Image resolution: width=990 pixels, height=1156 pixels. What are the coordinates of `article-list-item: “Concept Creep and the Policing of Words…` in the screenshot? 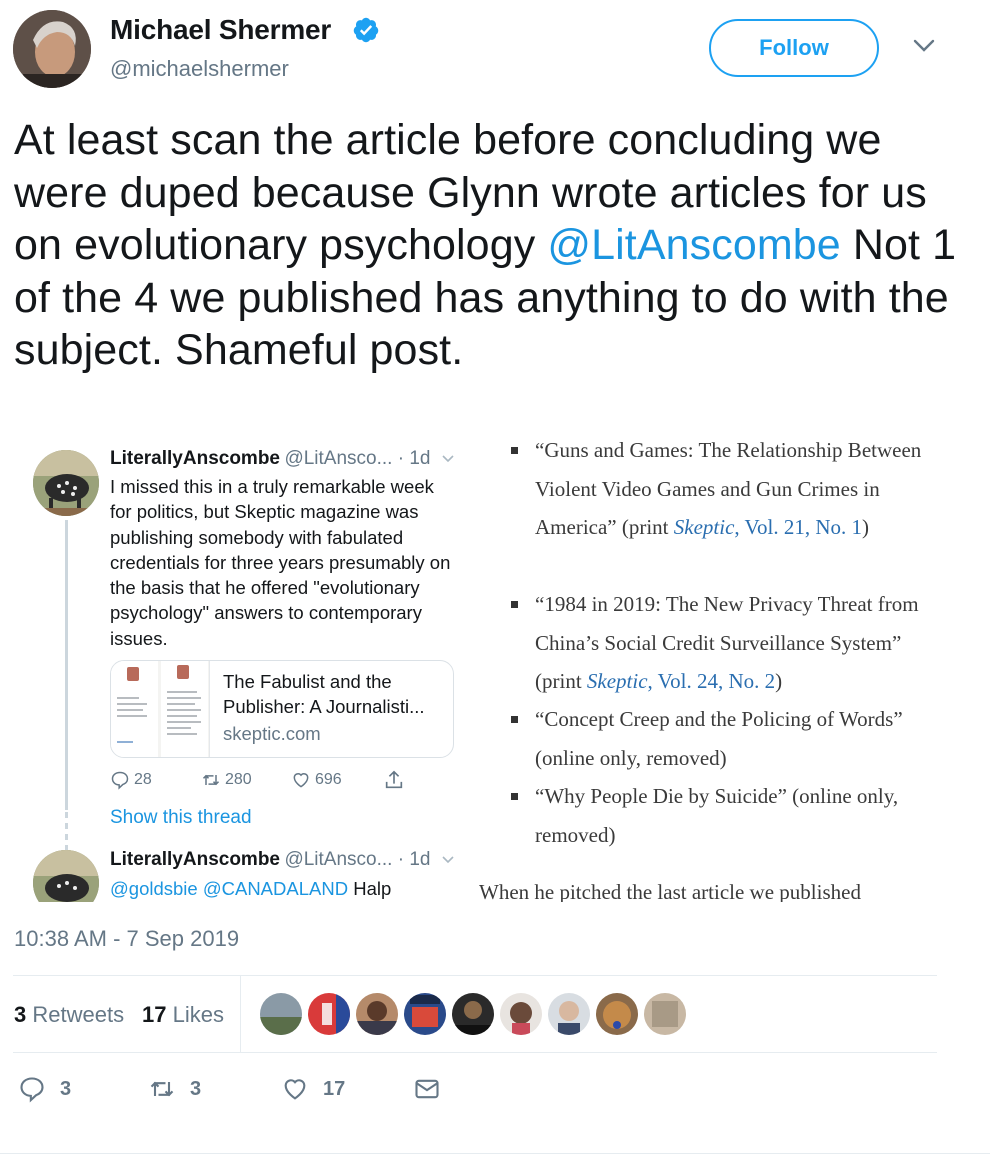 It's located at (723, 738).